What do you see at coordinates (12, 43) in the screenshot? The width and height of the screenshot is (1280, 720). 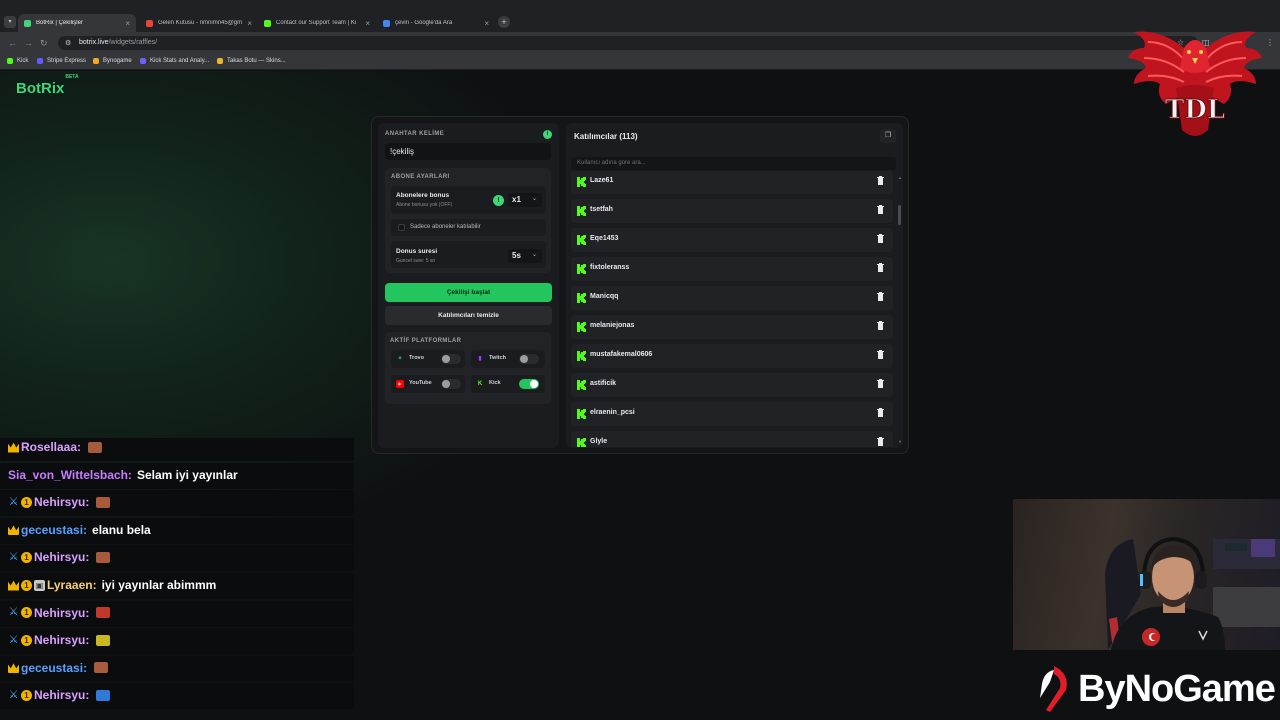 I see `back-icon: ←` at bounding box center [12, 43].